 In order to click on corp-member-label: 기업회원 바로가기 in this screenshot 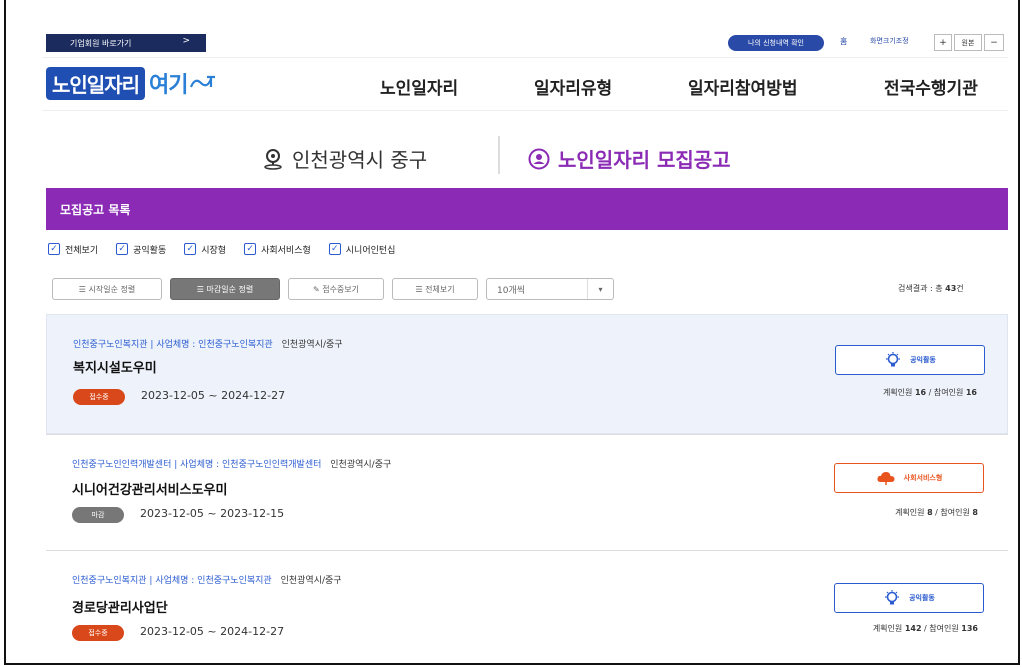, I will do `click(101, 43)`.